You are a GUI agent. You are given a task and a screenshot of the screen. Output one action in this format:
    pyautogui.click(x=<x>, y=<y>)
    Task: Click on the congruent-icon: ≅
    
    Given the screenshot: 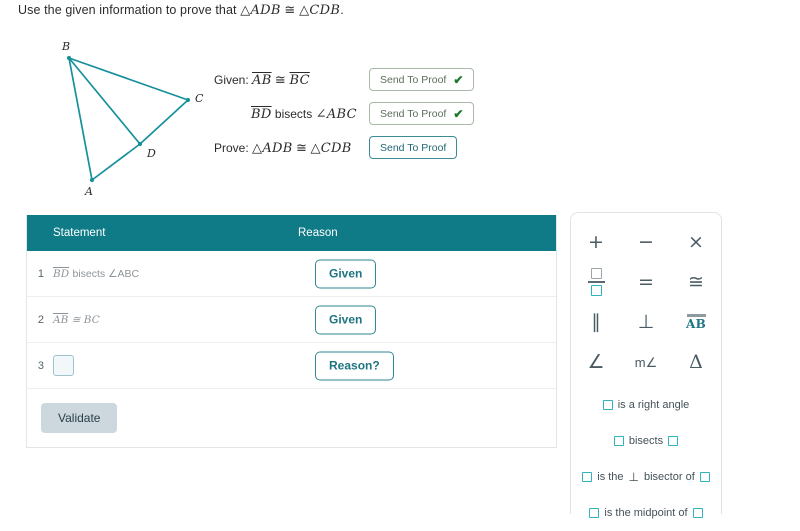 What is the action you would take?
    pyautogui.click(x=696, y=282)
    